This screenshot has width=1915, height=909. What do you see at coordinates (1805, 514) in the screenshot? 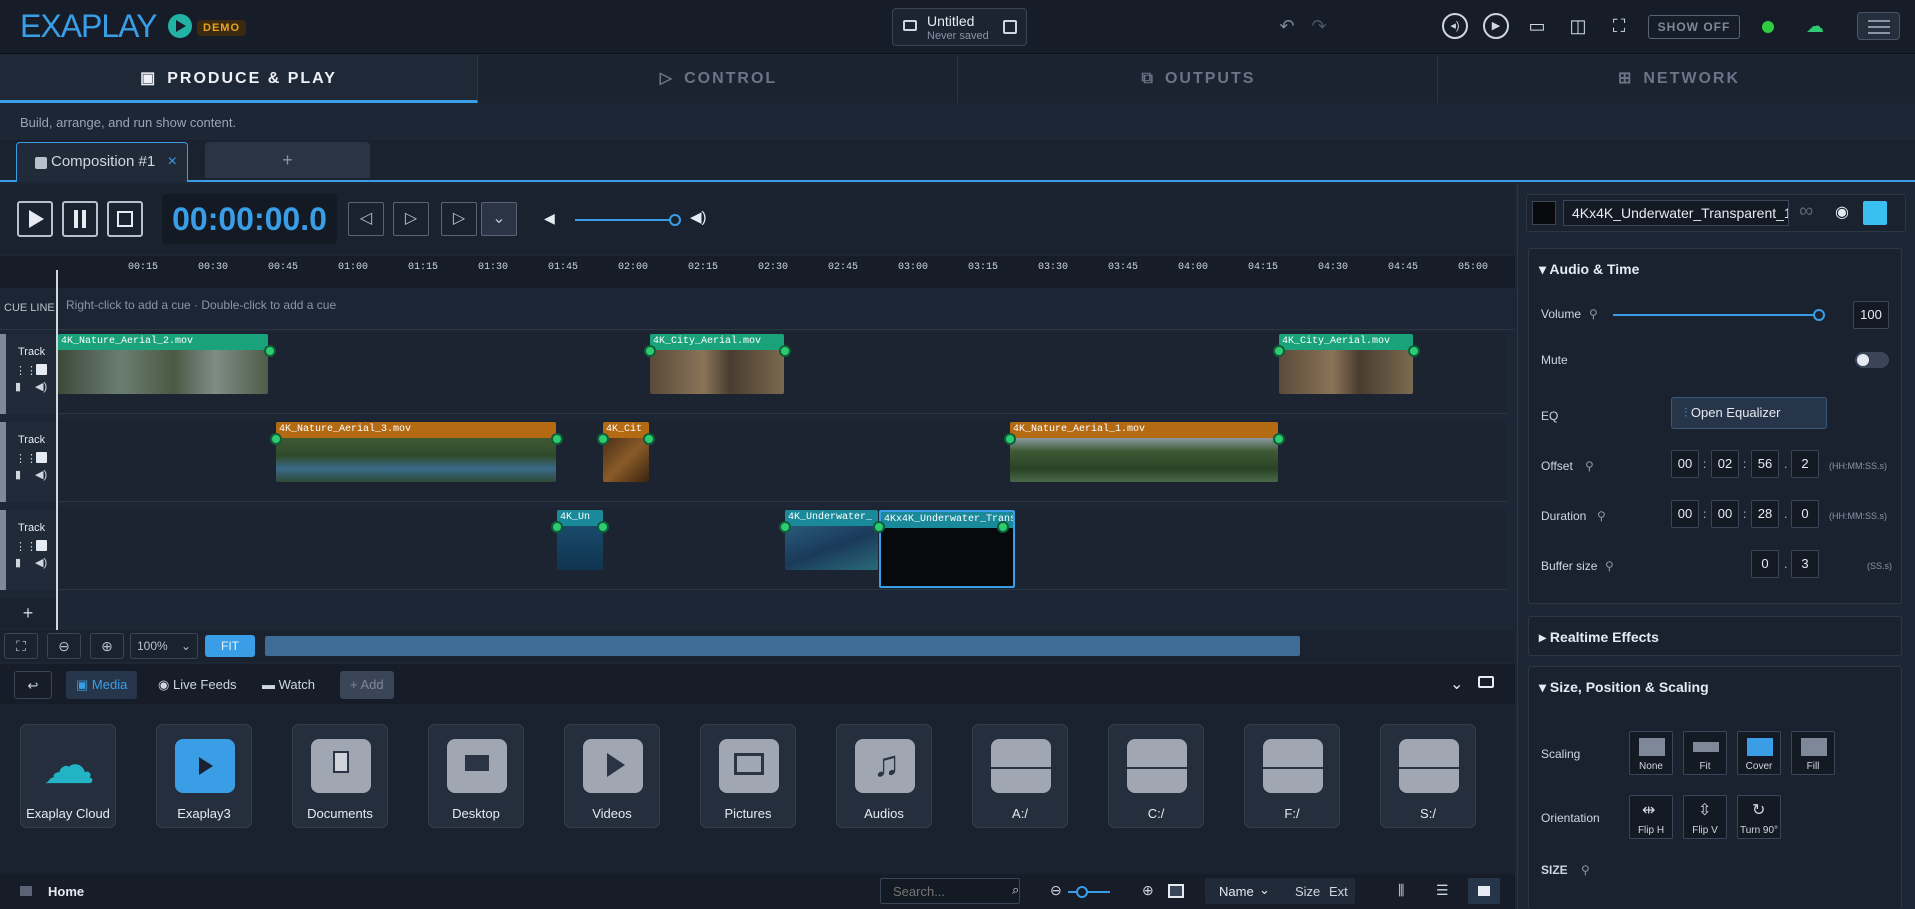
I see `duration-tenths: 0` at bounding box center [1805, 514].